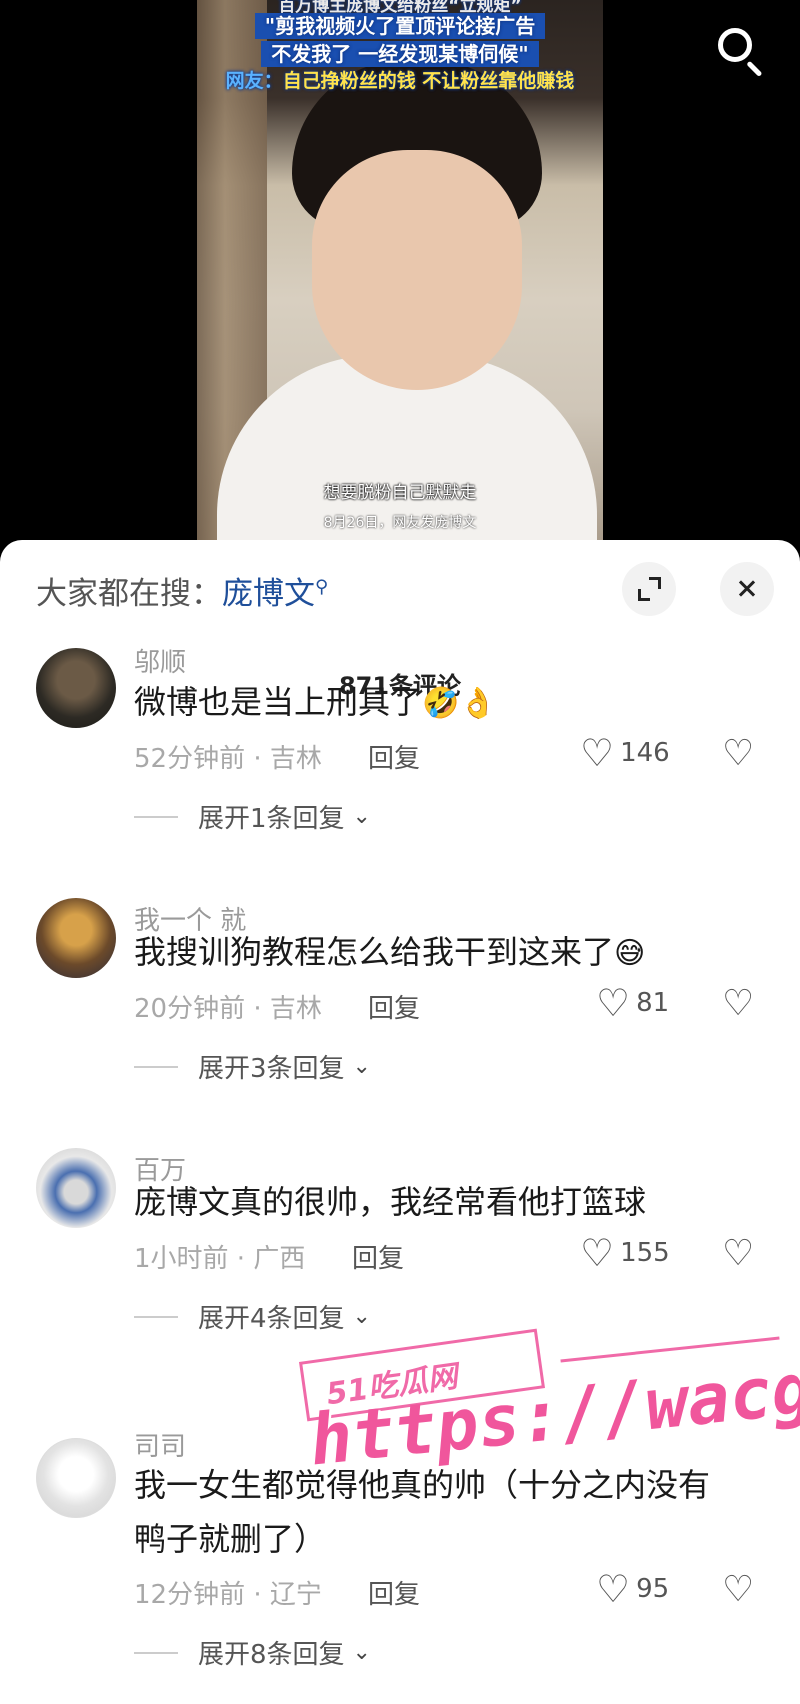  I want to click on expand-replies-button: 展开3条回复 ⌄, so click(252, 1066).